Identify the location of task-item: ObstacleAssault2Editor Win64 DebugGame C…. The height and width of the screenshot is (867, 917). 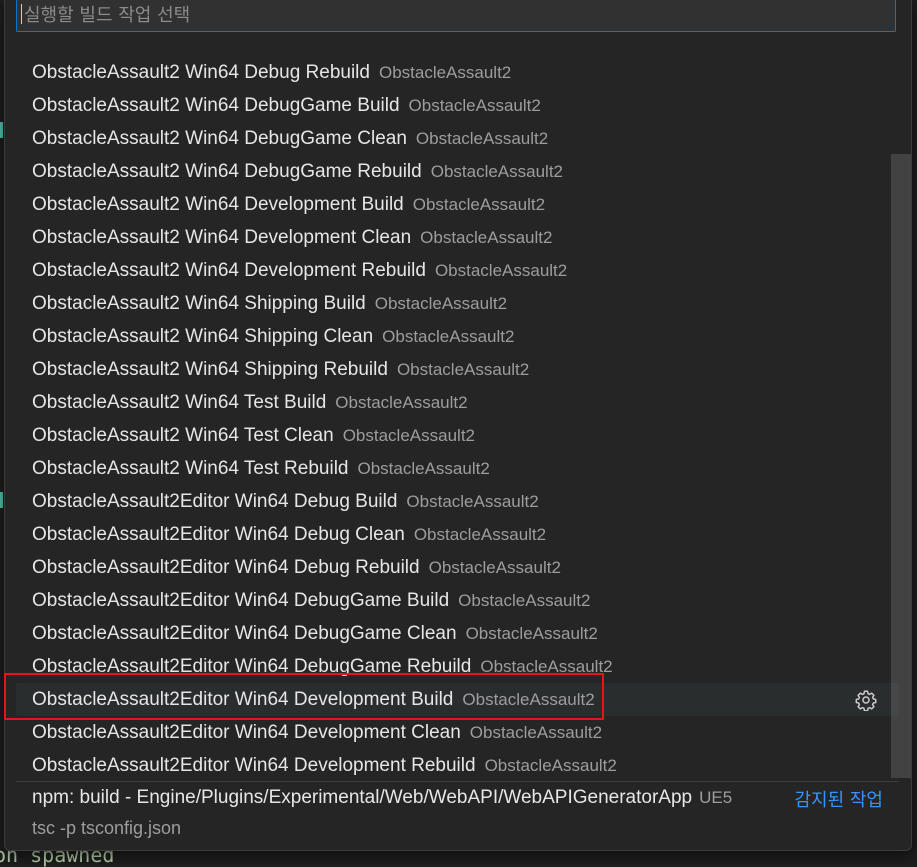
(457, 633).